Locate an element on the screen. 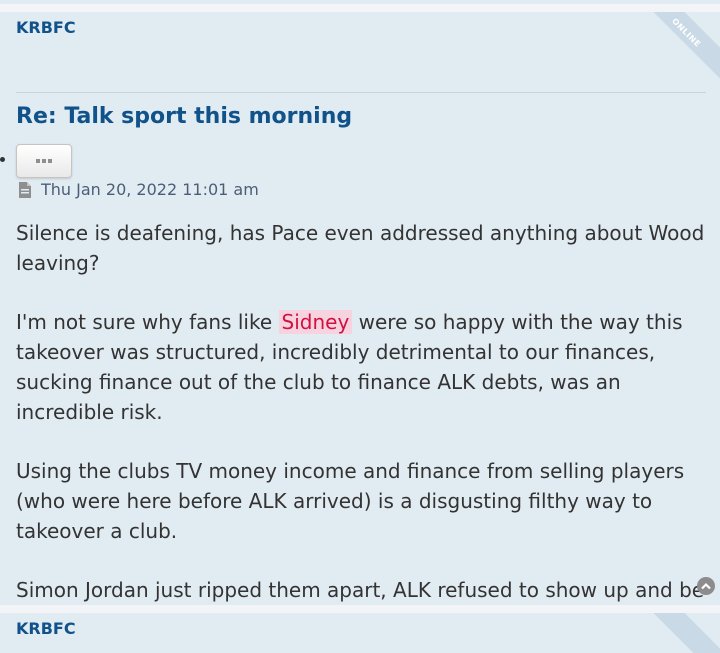  previous-post-edge is located at coordinates (360, 2).